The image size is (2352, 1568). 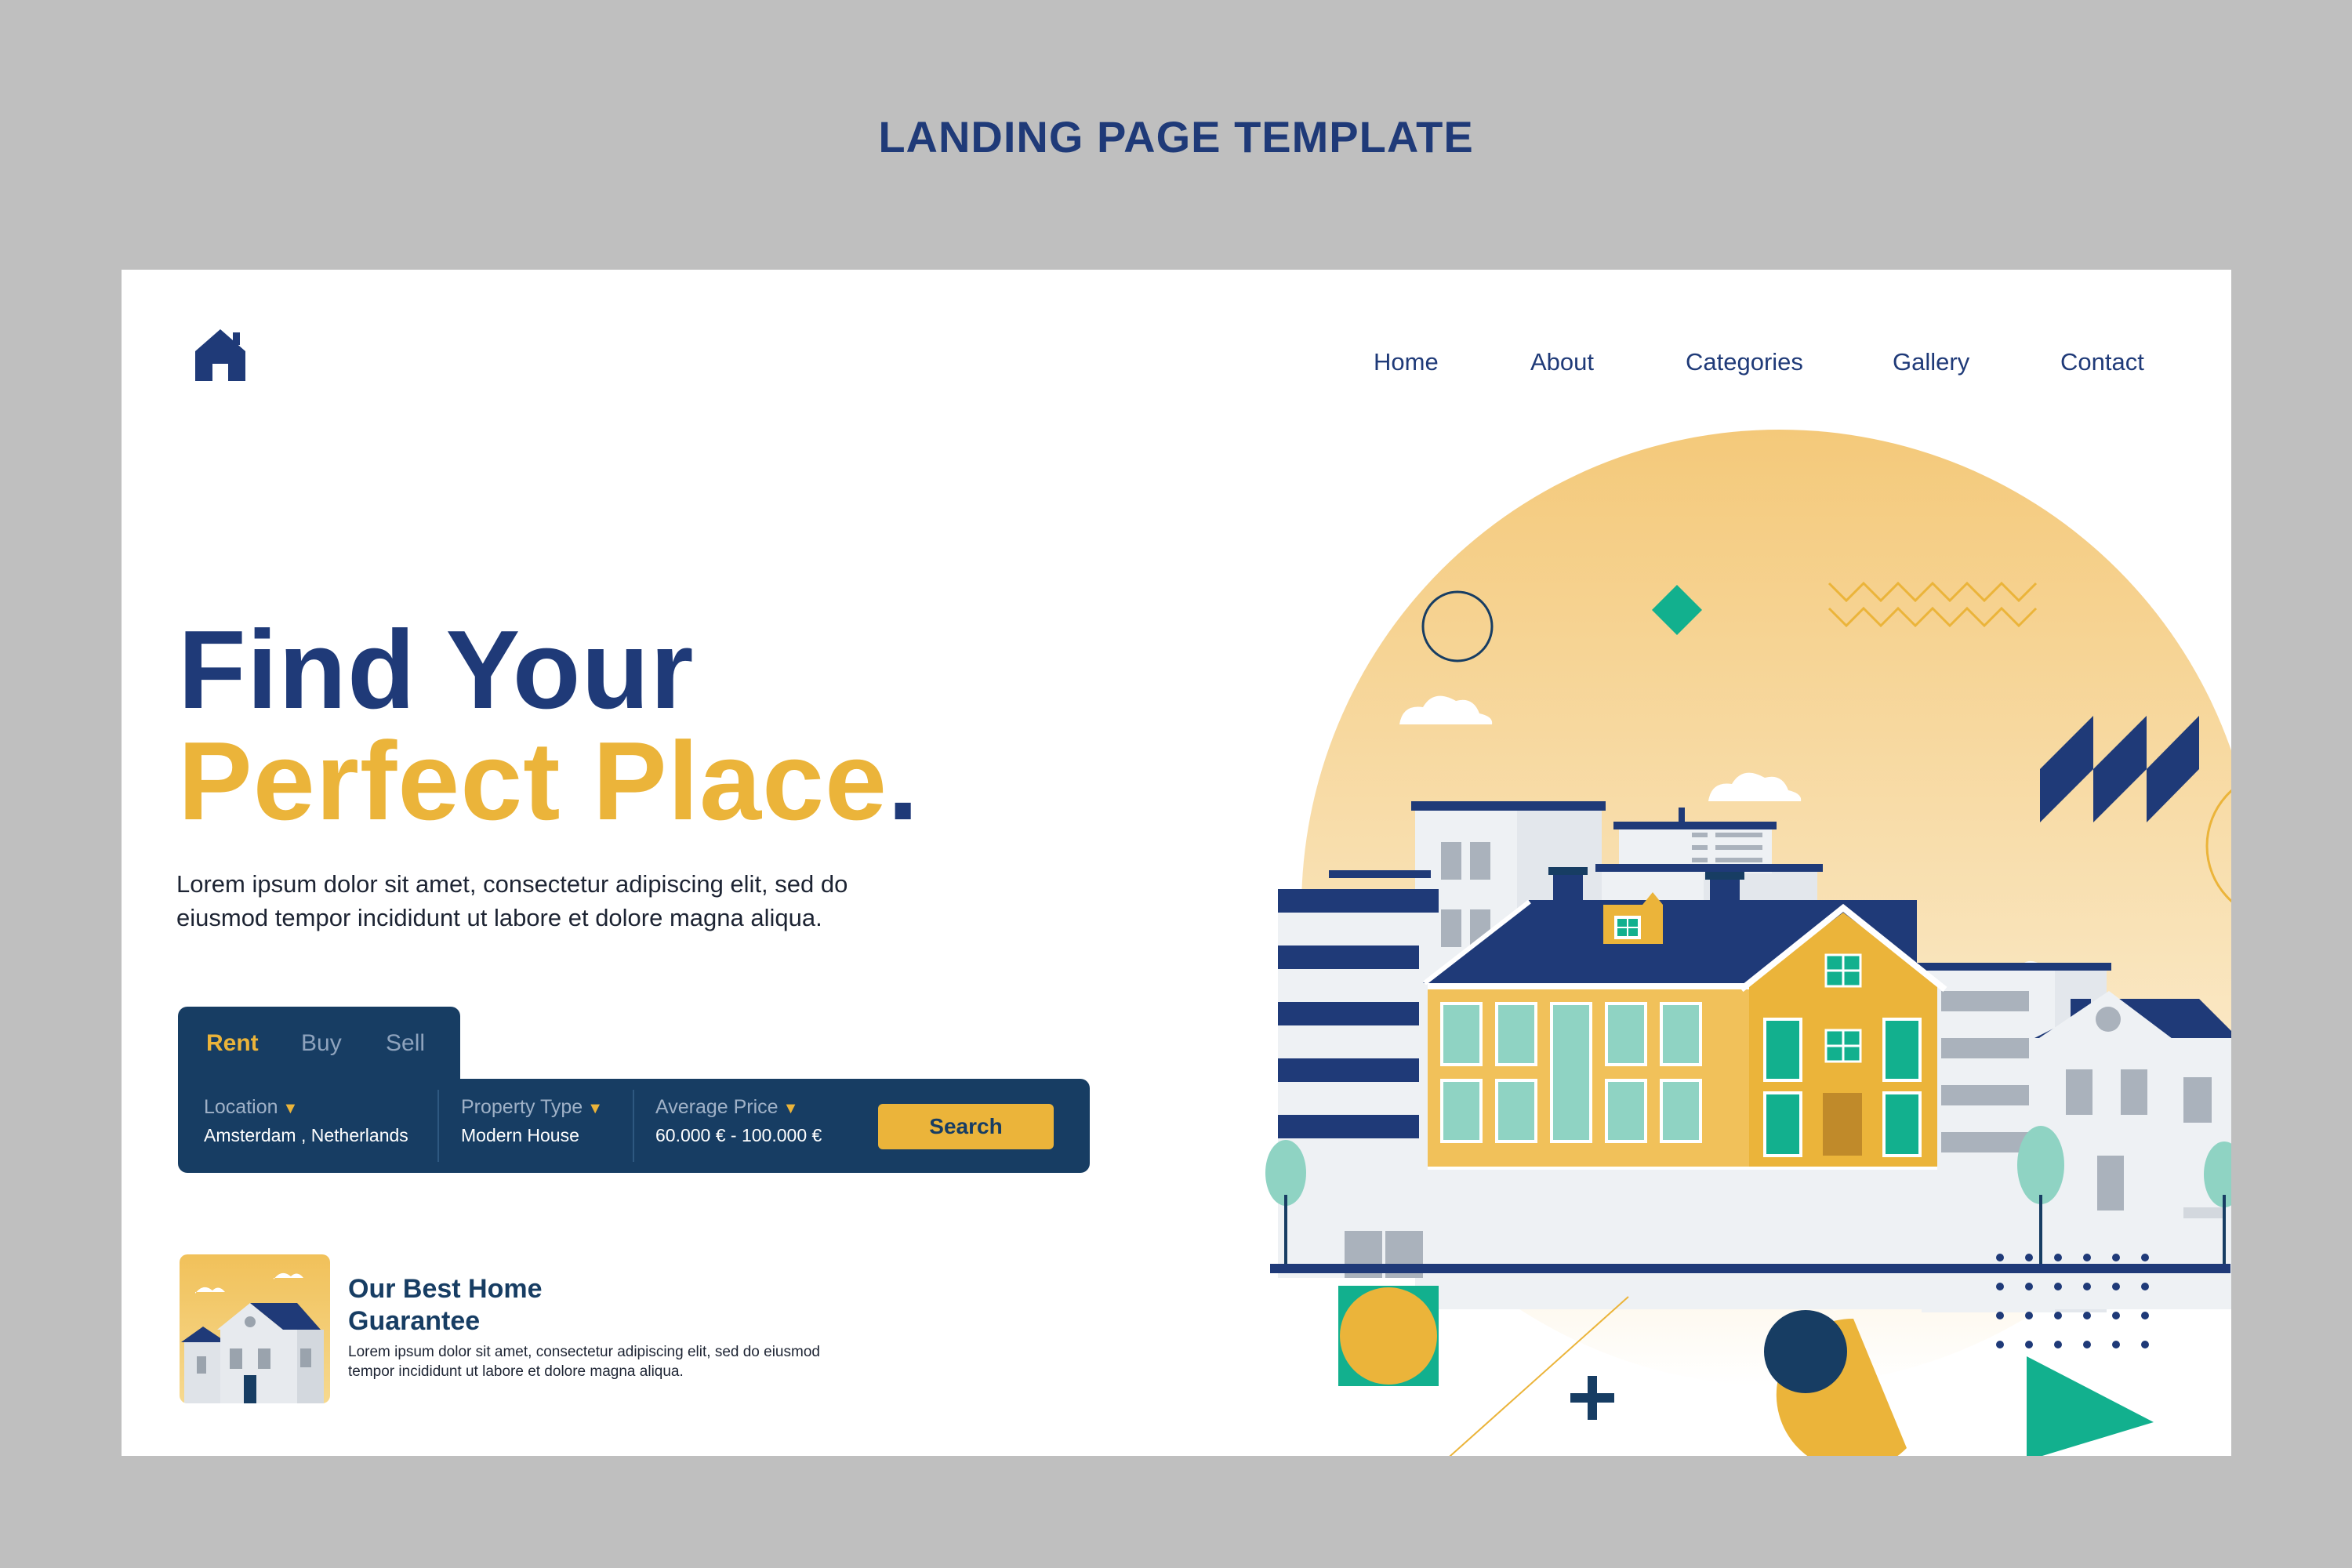 What do you see at coordinates (436, 670) in the screenshot?
I see `hero-heading-line1: Find Your` at bounding box center [436, 670].